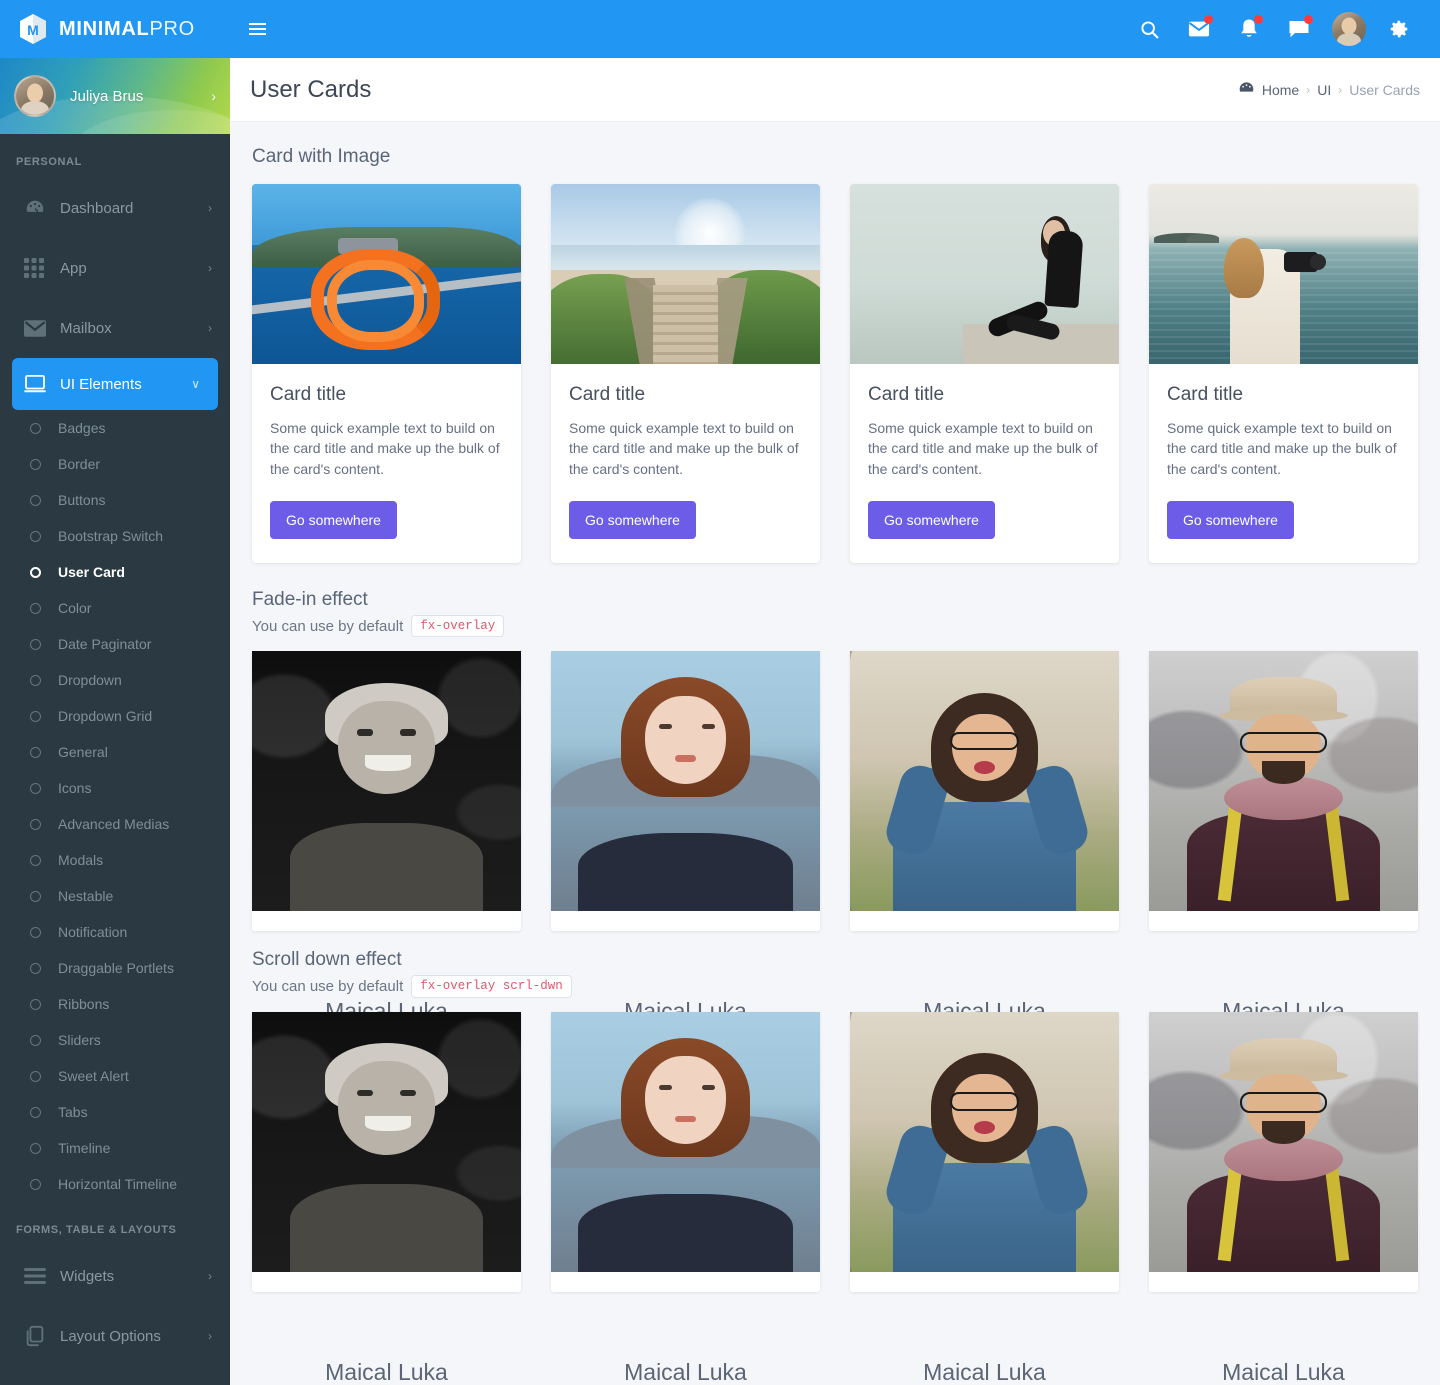  What do you see at coordinates (115, 608) in the screenshot?
I see `sidebar-subitem-color: Color` at bounding box center [115, 608].